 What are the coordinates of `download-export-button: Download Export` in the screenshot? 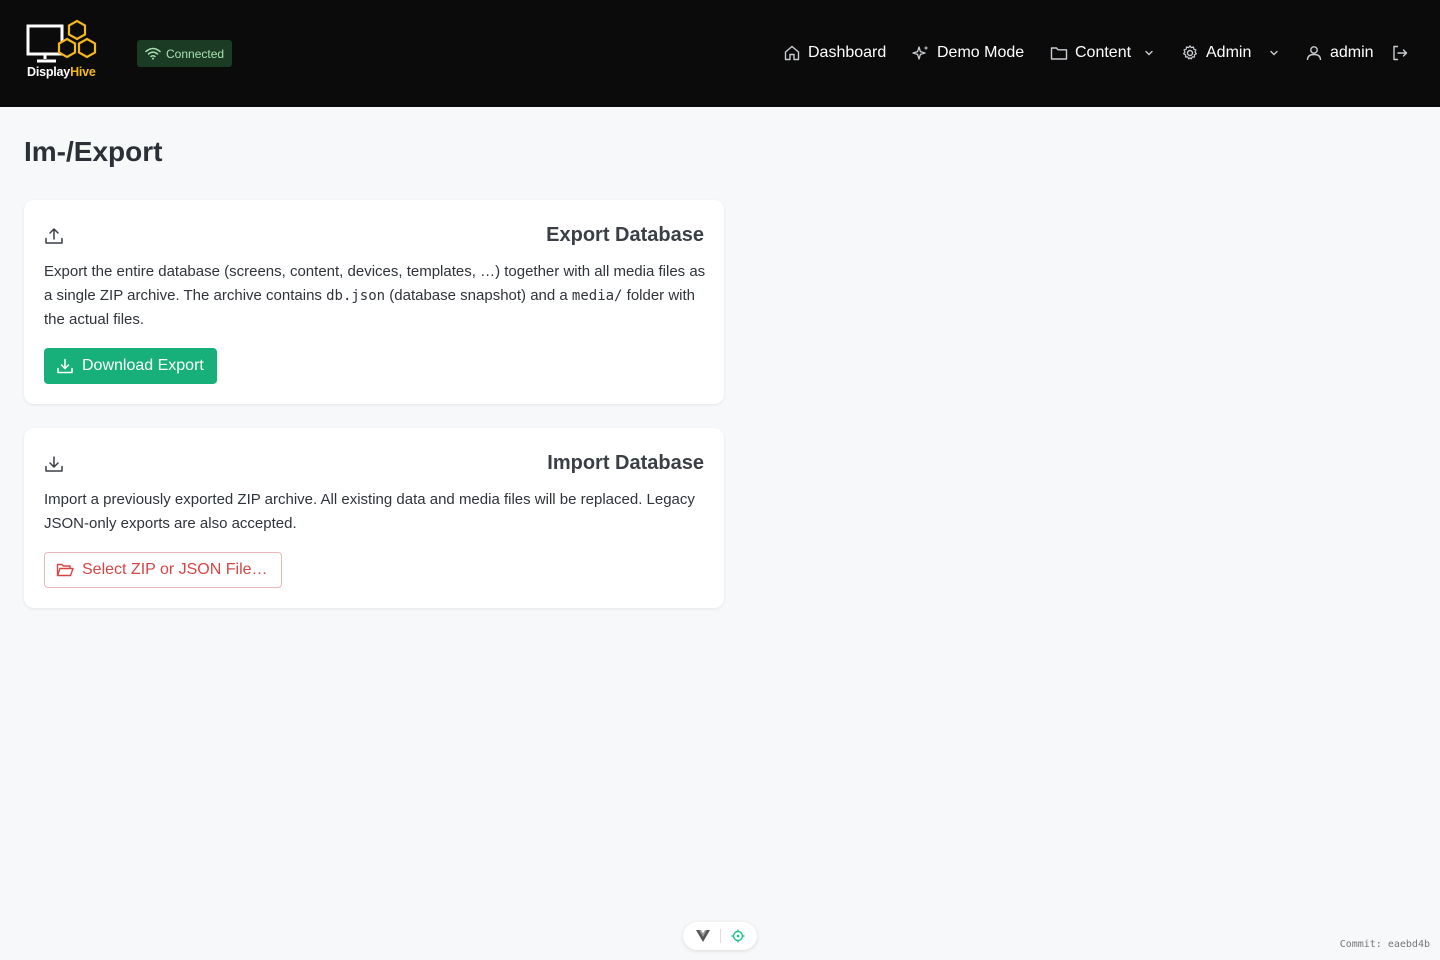 It's located at (130, 366).